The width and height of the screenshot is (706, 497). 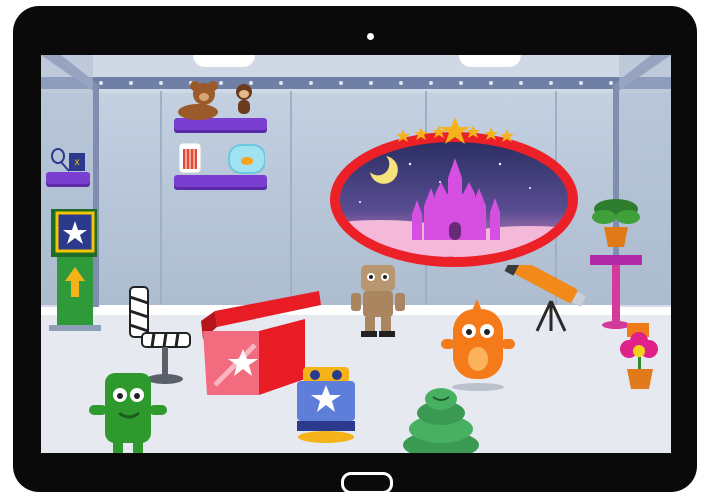 What do you see at coordinates (131, 411) in the screenshot?
I see `green-monster` at bounding box center [131, 411].